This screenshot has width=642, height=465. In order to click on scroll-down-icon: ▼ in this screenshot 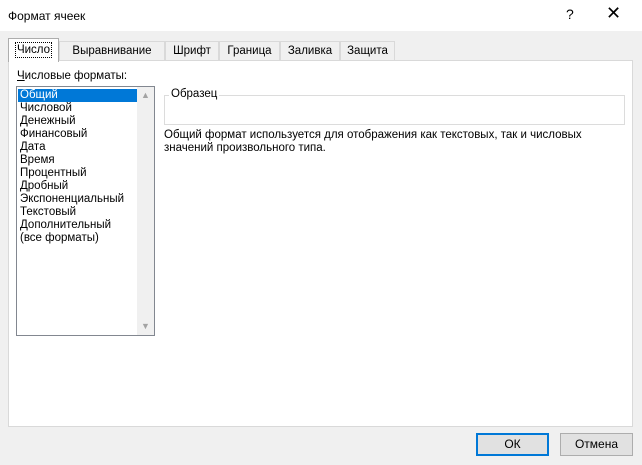, I will do `click(145, 326)`.